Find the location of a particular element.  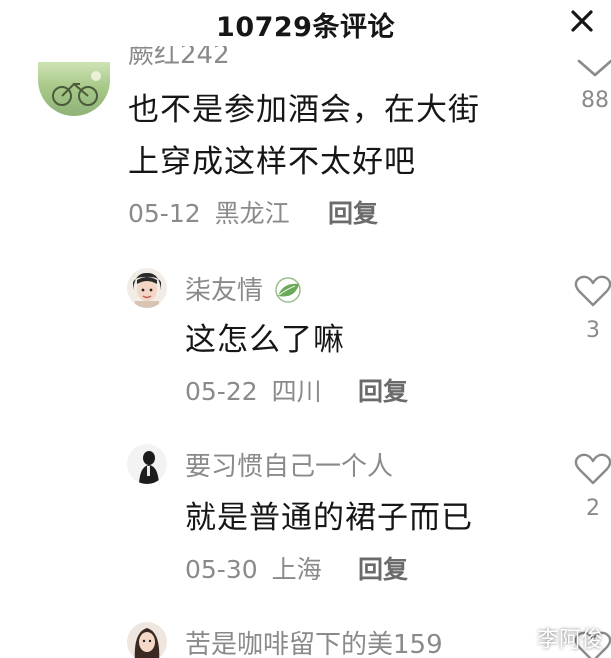

reply-username-text: 柒友情 is located at coordinates (224, 291).